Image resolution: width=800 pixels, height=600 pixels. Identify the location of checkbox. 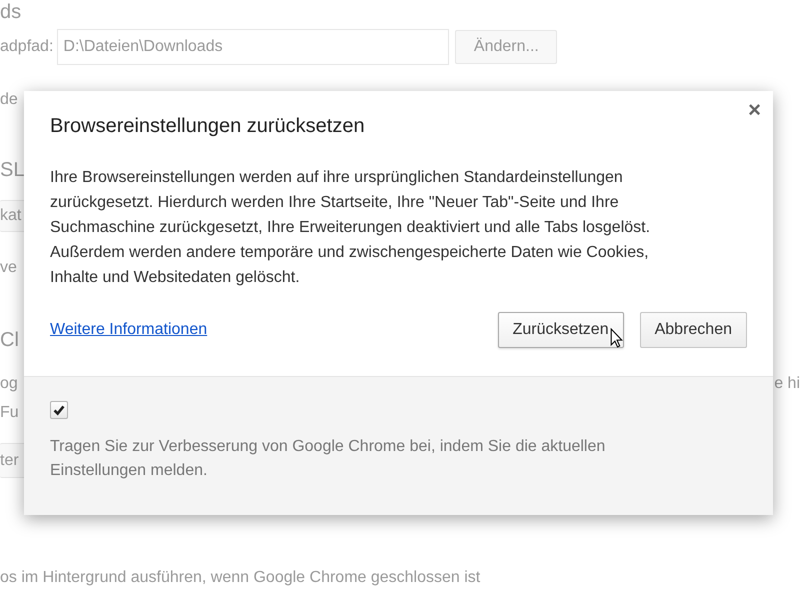
(59, 410).